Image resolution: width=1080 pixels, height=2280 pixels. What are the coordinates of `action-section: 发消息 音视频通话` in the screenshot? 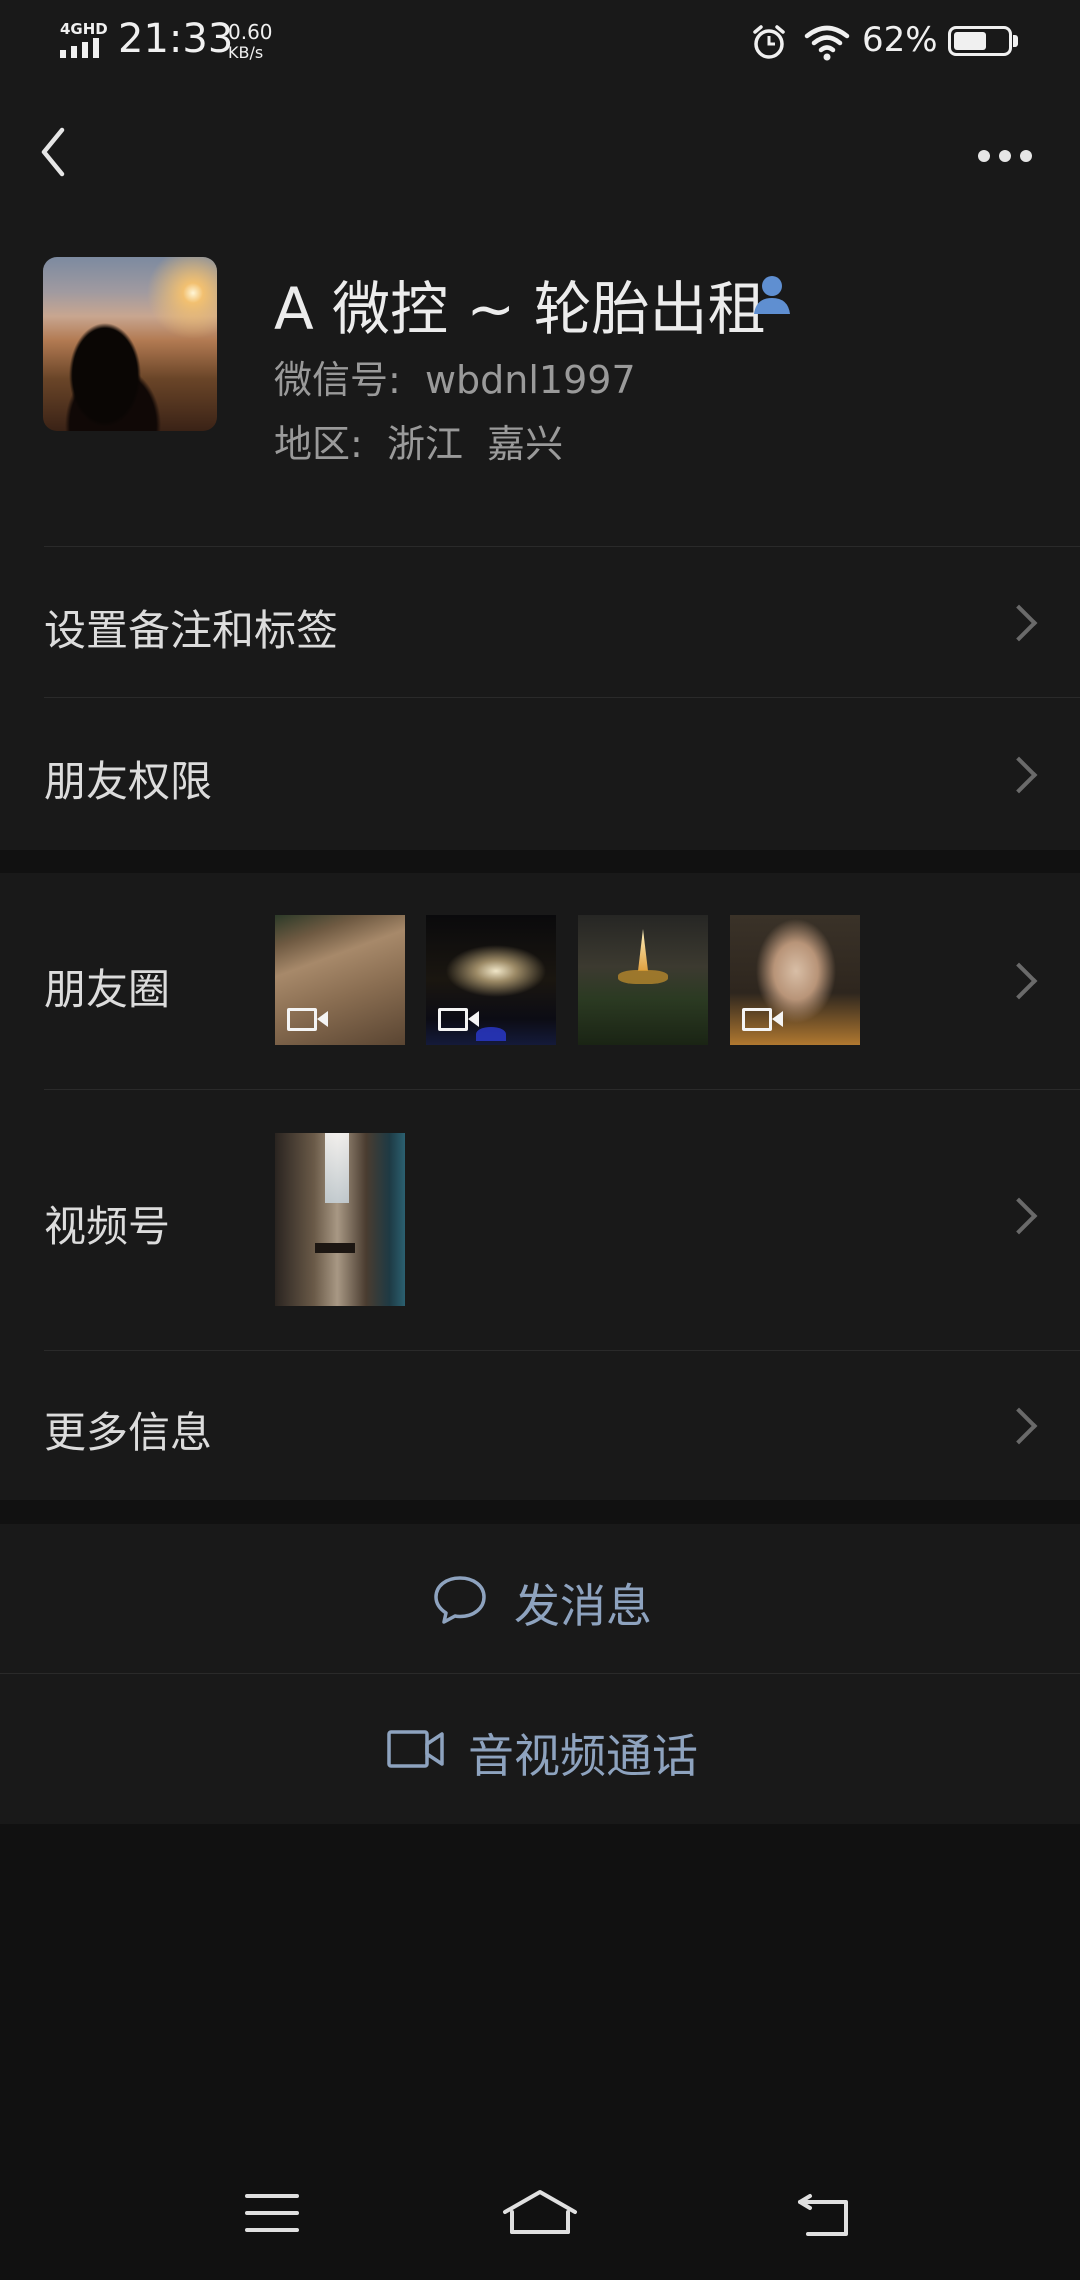 It's located at (540, 1674).